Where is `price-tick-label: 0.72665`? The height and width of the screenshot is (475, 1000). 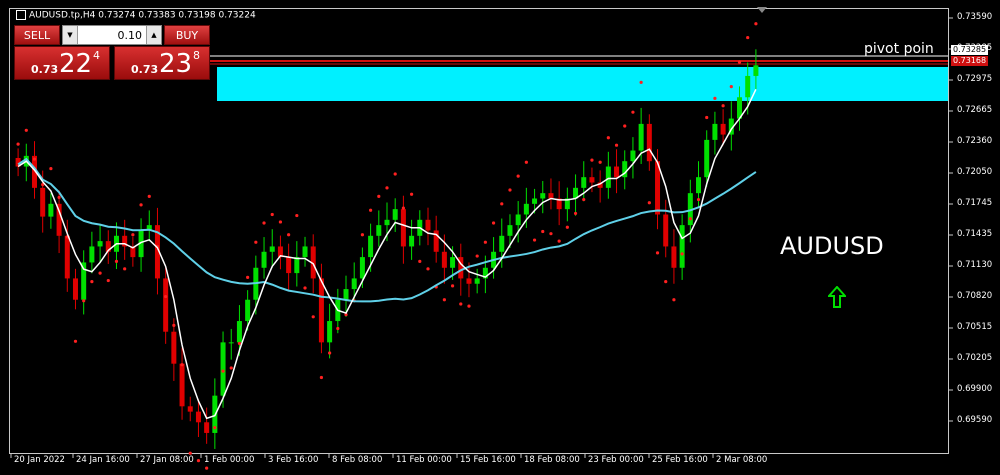 price-tick-label: 0.72665 is located at coordinates (975, 110).